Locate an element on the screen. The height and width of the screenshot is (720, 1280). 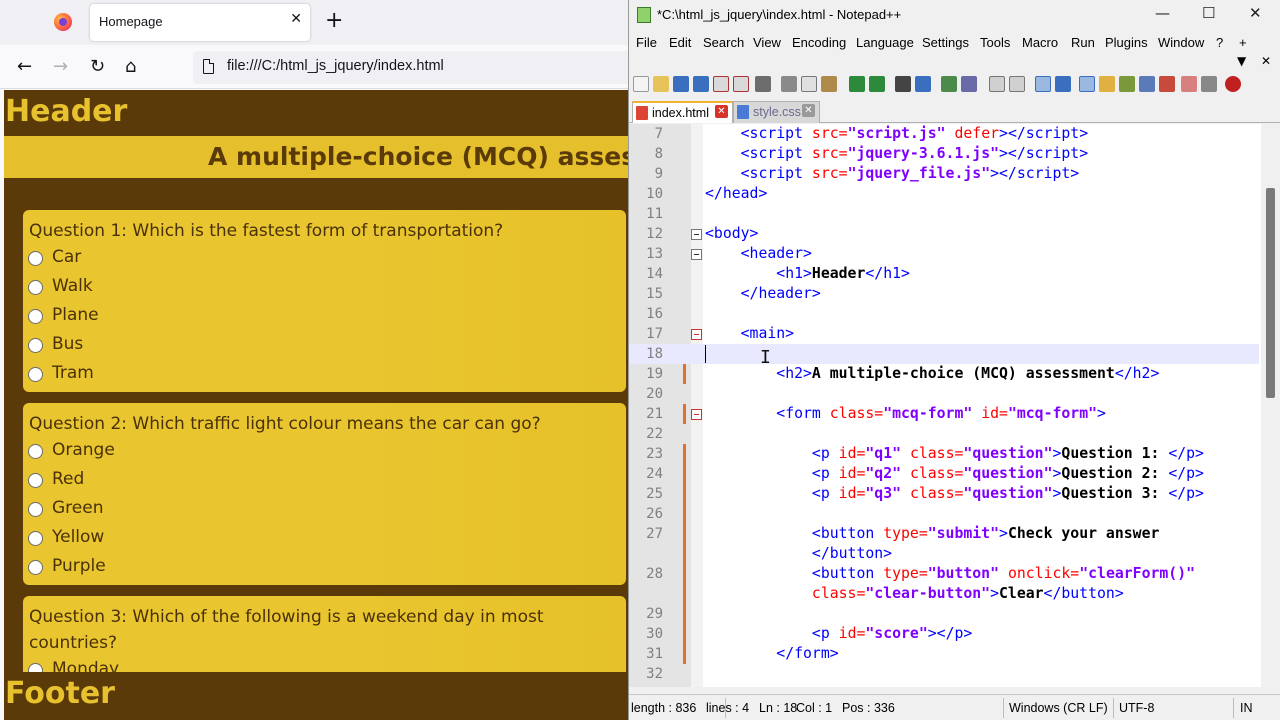
tab-style-css: style.css ✕ is located at coordinates (776, 112).